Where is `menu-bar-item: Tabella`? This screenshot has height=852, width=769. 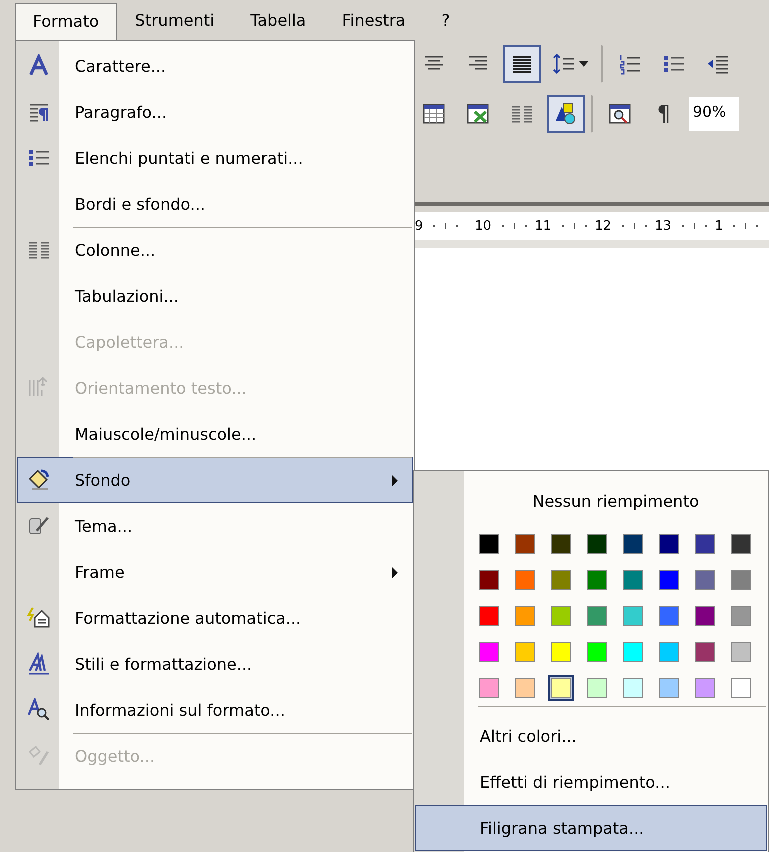
menu-bar-item: Tabella is located at coordinates (278, 20).